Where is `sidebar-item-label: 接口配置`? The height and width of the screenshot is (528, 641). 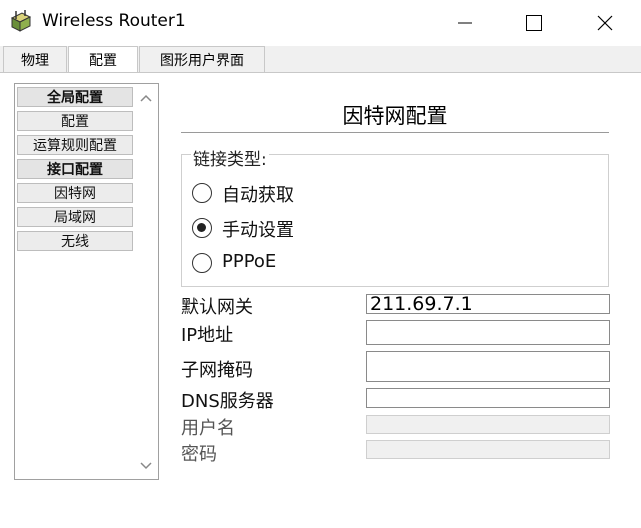
sidebar-item-label: 接口配置 is located at coordinates (75, 170).